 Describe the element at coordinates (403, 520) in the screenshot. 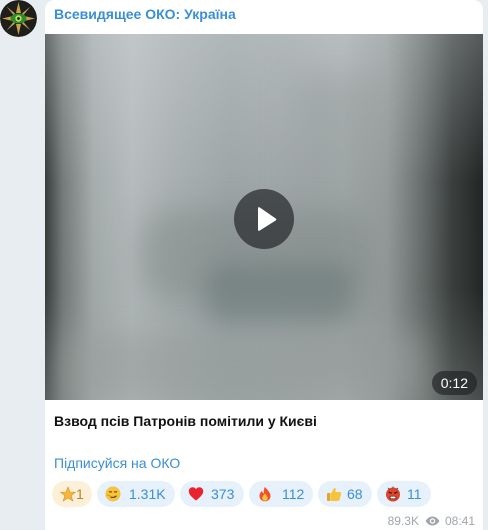

I see `view-count: 89.3K` at that location.